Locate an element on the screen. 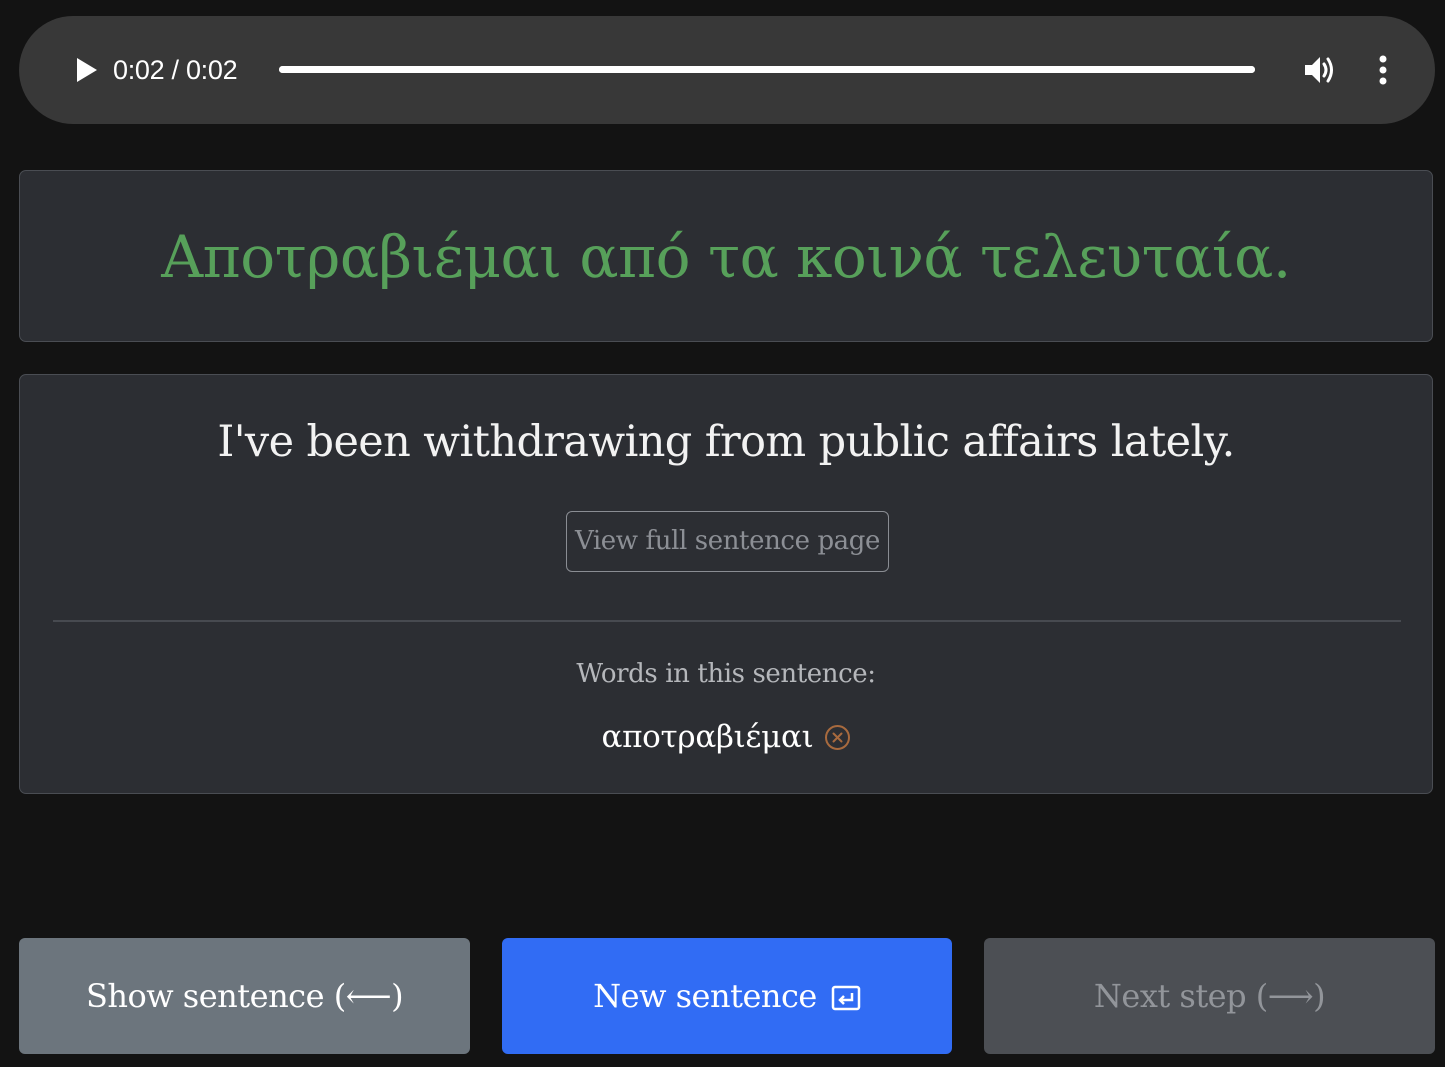 The image size is (1445, 1067). new-sentence-label: New sentence is located at coordinates (705, 996).